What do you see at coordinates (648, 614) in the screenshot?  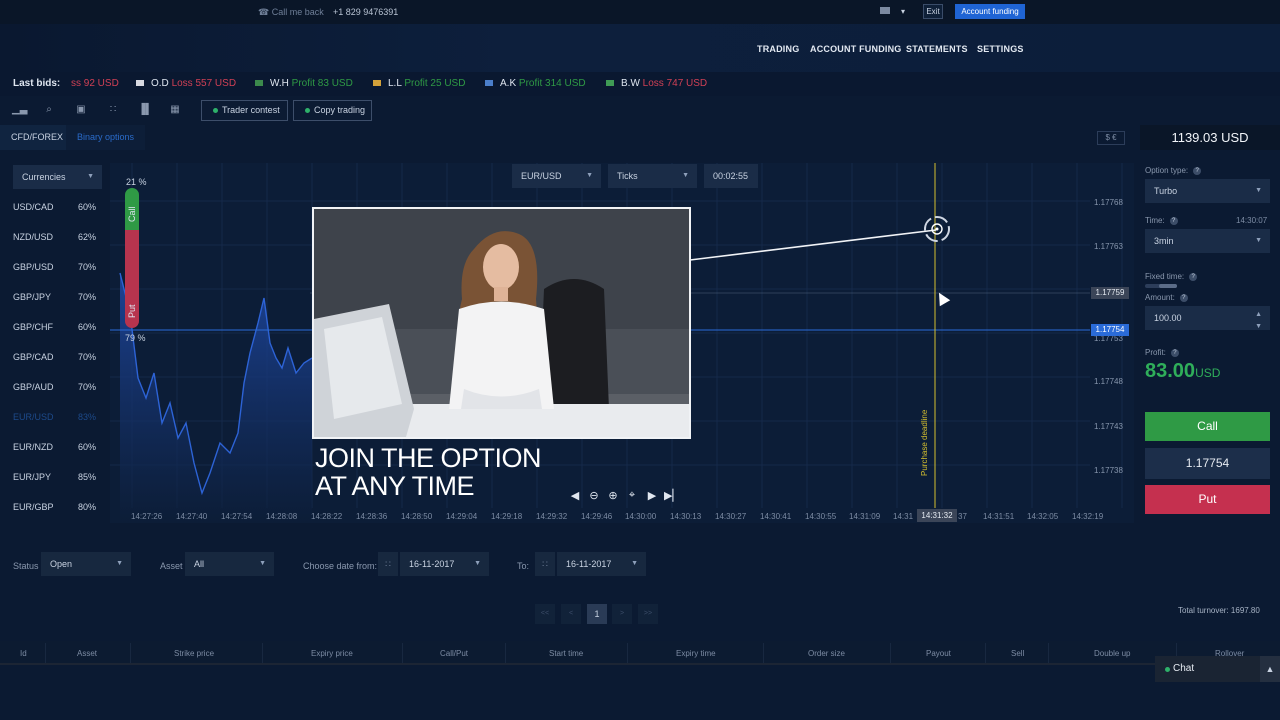 I see `pager-last: >>` at bounding box center [648, 614].